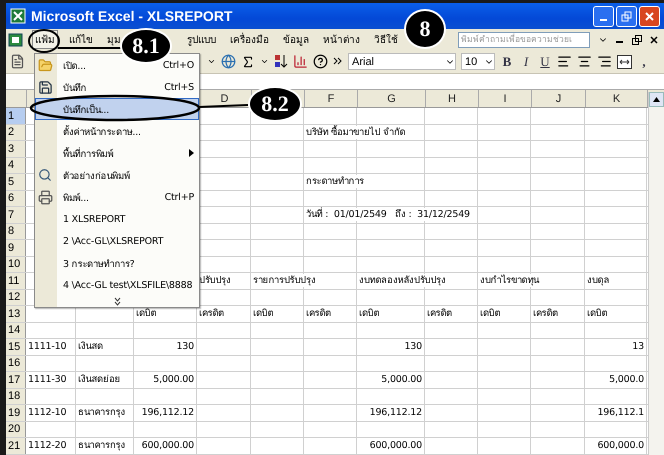 The image size is (664, 455). Describe the element at coordinates (402, 61) in the screenshot. I see `font-name-field: Arial` at that location.